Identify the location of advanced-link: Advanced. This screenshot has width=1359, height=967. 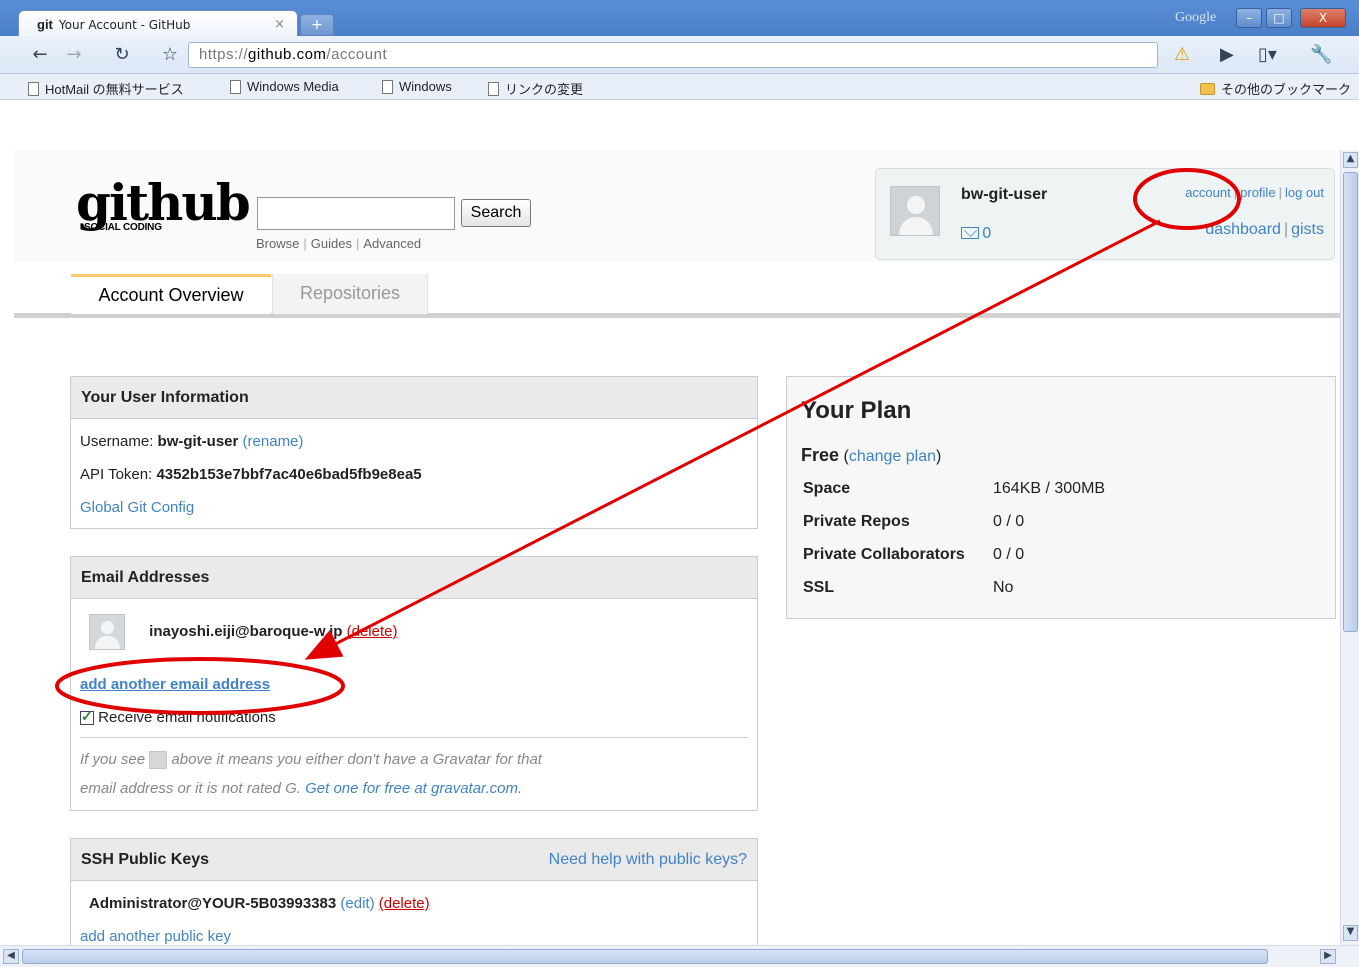
(392, 243).